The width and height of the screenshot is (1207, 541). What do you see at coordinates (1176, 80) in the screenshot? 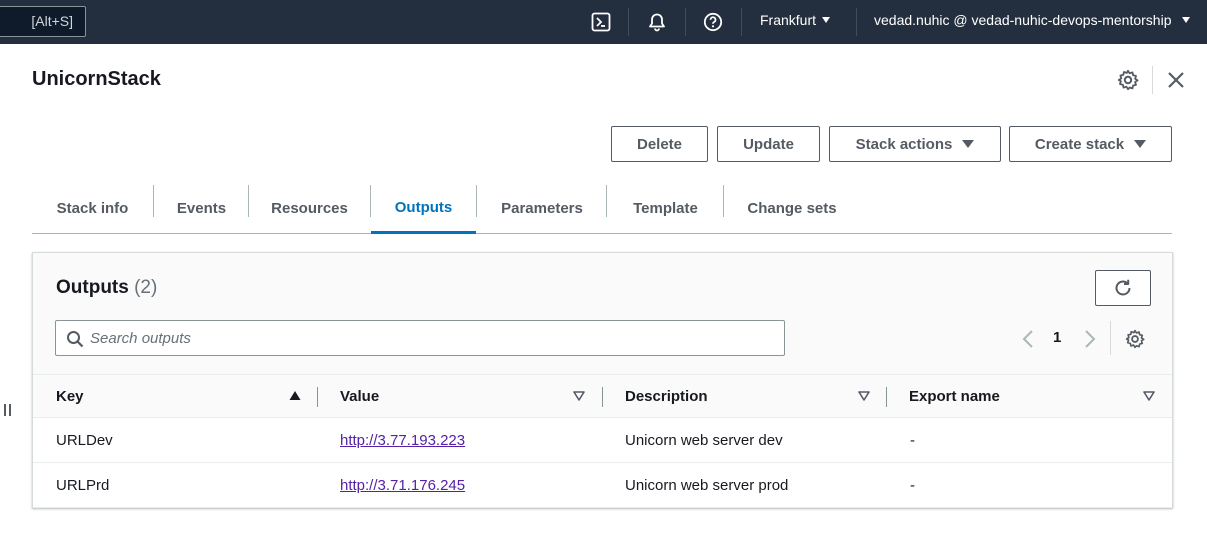
I see `close-icon` at bounding box center [1176, 80].